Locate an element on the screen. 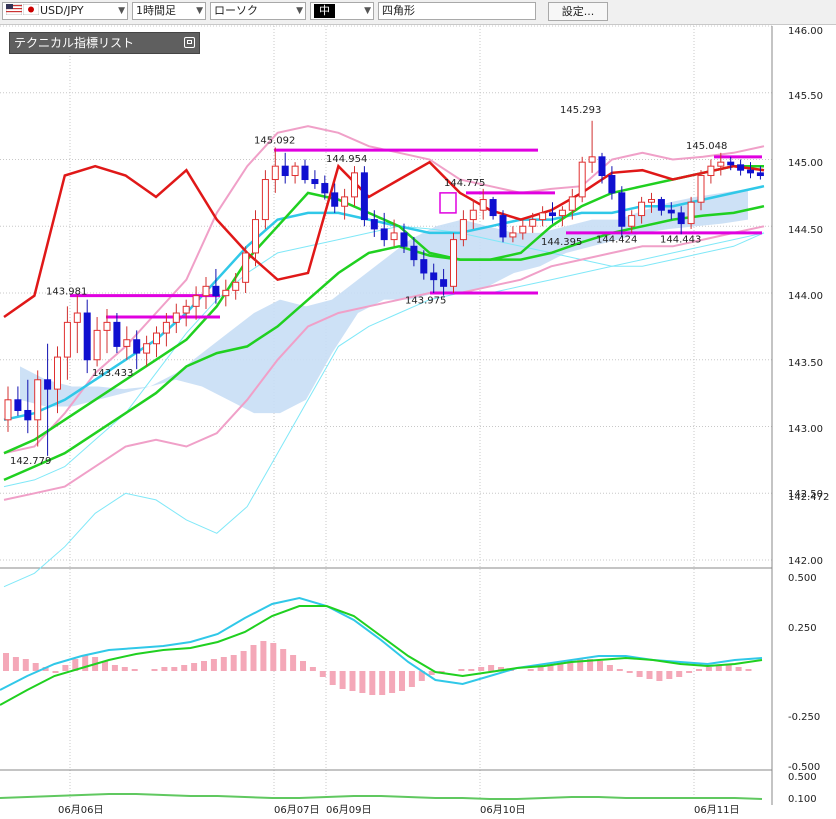 The width and height of the screenshot is (836, 819). drawing-tool-field: 四角形 is located at coordinates (457, 11).